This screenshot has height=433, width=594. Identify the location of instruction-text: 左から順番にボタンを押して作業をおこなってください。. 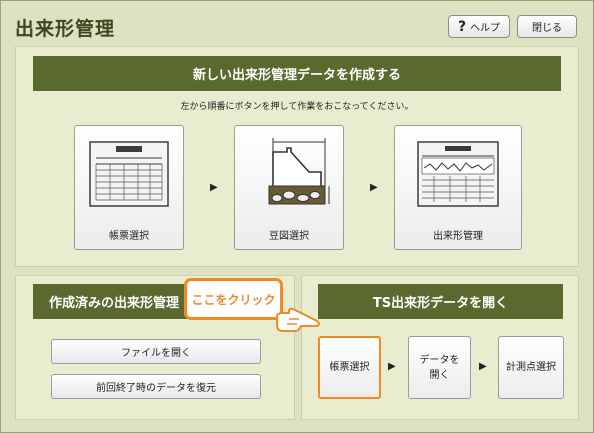
(297, 107).